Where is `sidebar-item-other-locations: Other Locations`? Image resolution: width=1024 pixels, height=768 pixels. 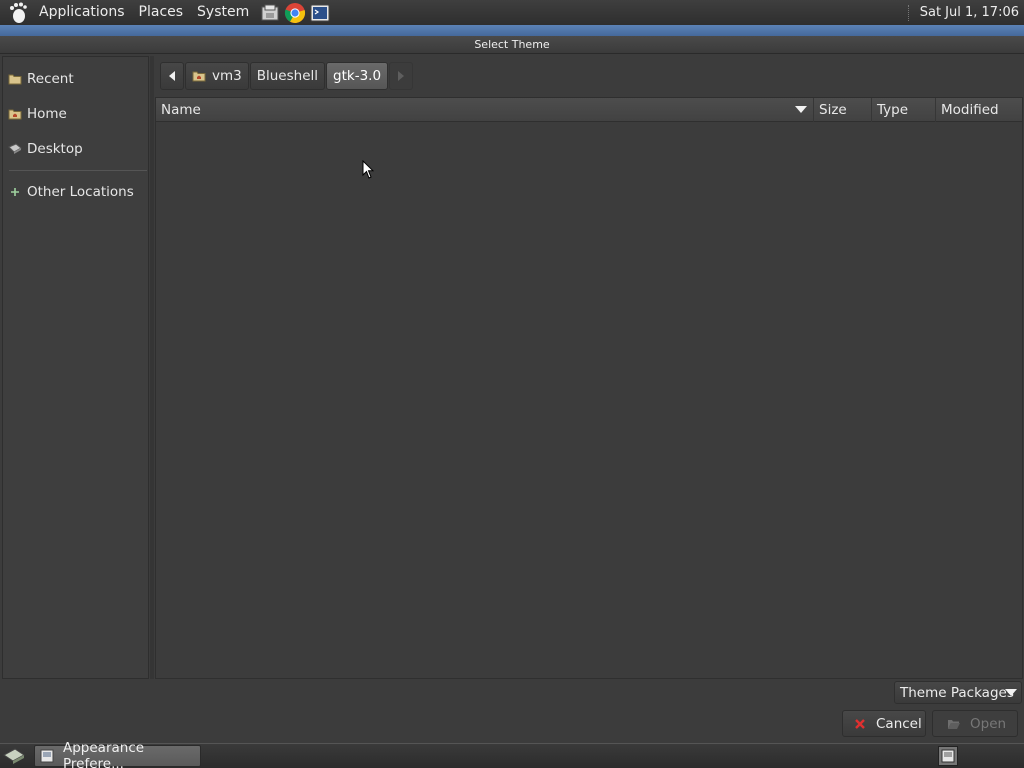 sidebar-item-other-locations: Other Locations is located at coordinates (75, 192).